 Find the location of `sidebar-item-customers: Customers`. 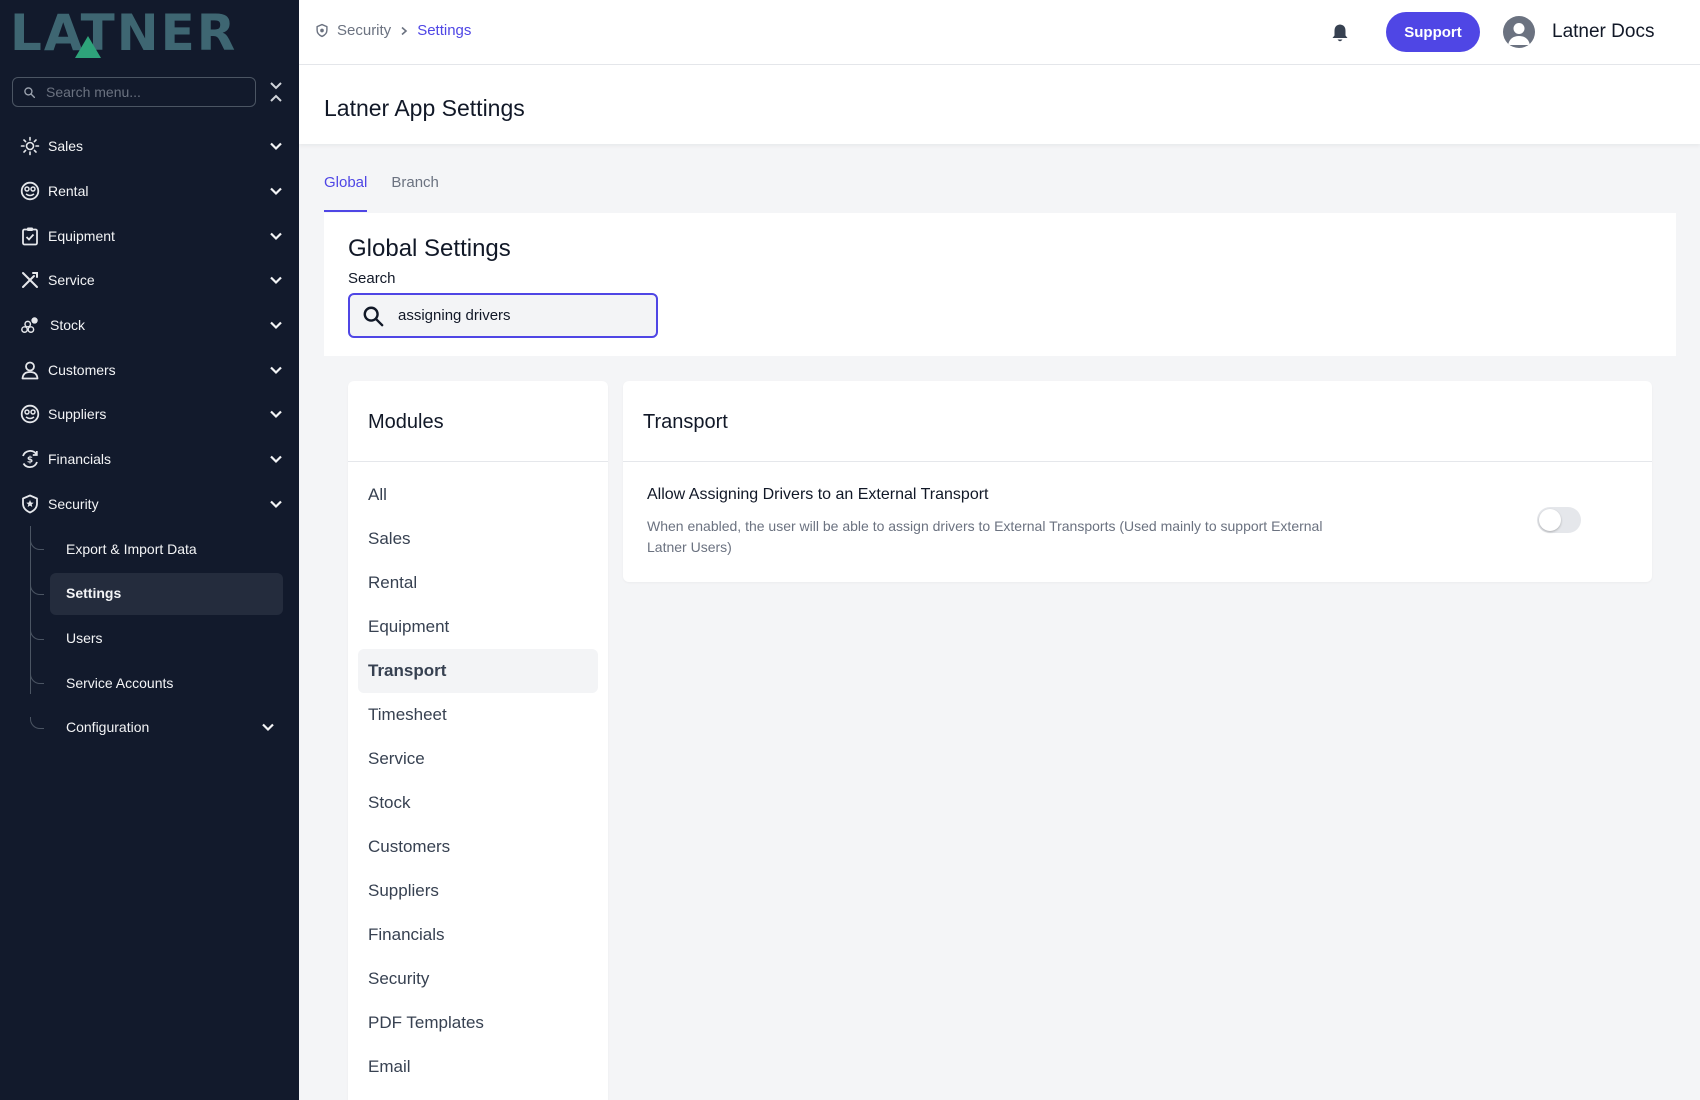

sidebar-item-customers: Customers is located at coordinates (149, 369).